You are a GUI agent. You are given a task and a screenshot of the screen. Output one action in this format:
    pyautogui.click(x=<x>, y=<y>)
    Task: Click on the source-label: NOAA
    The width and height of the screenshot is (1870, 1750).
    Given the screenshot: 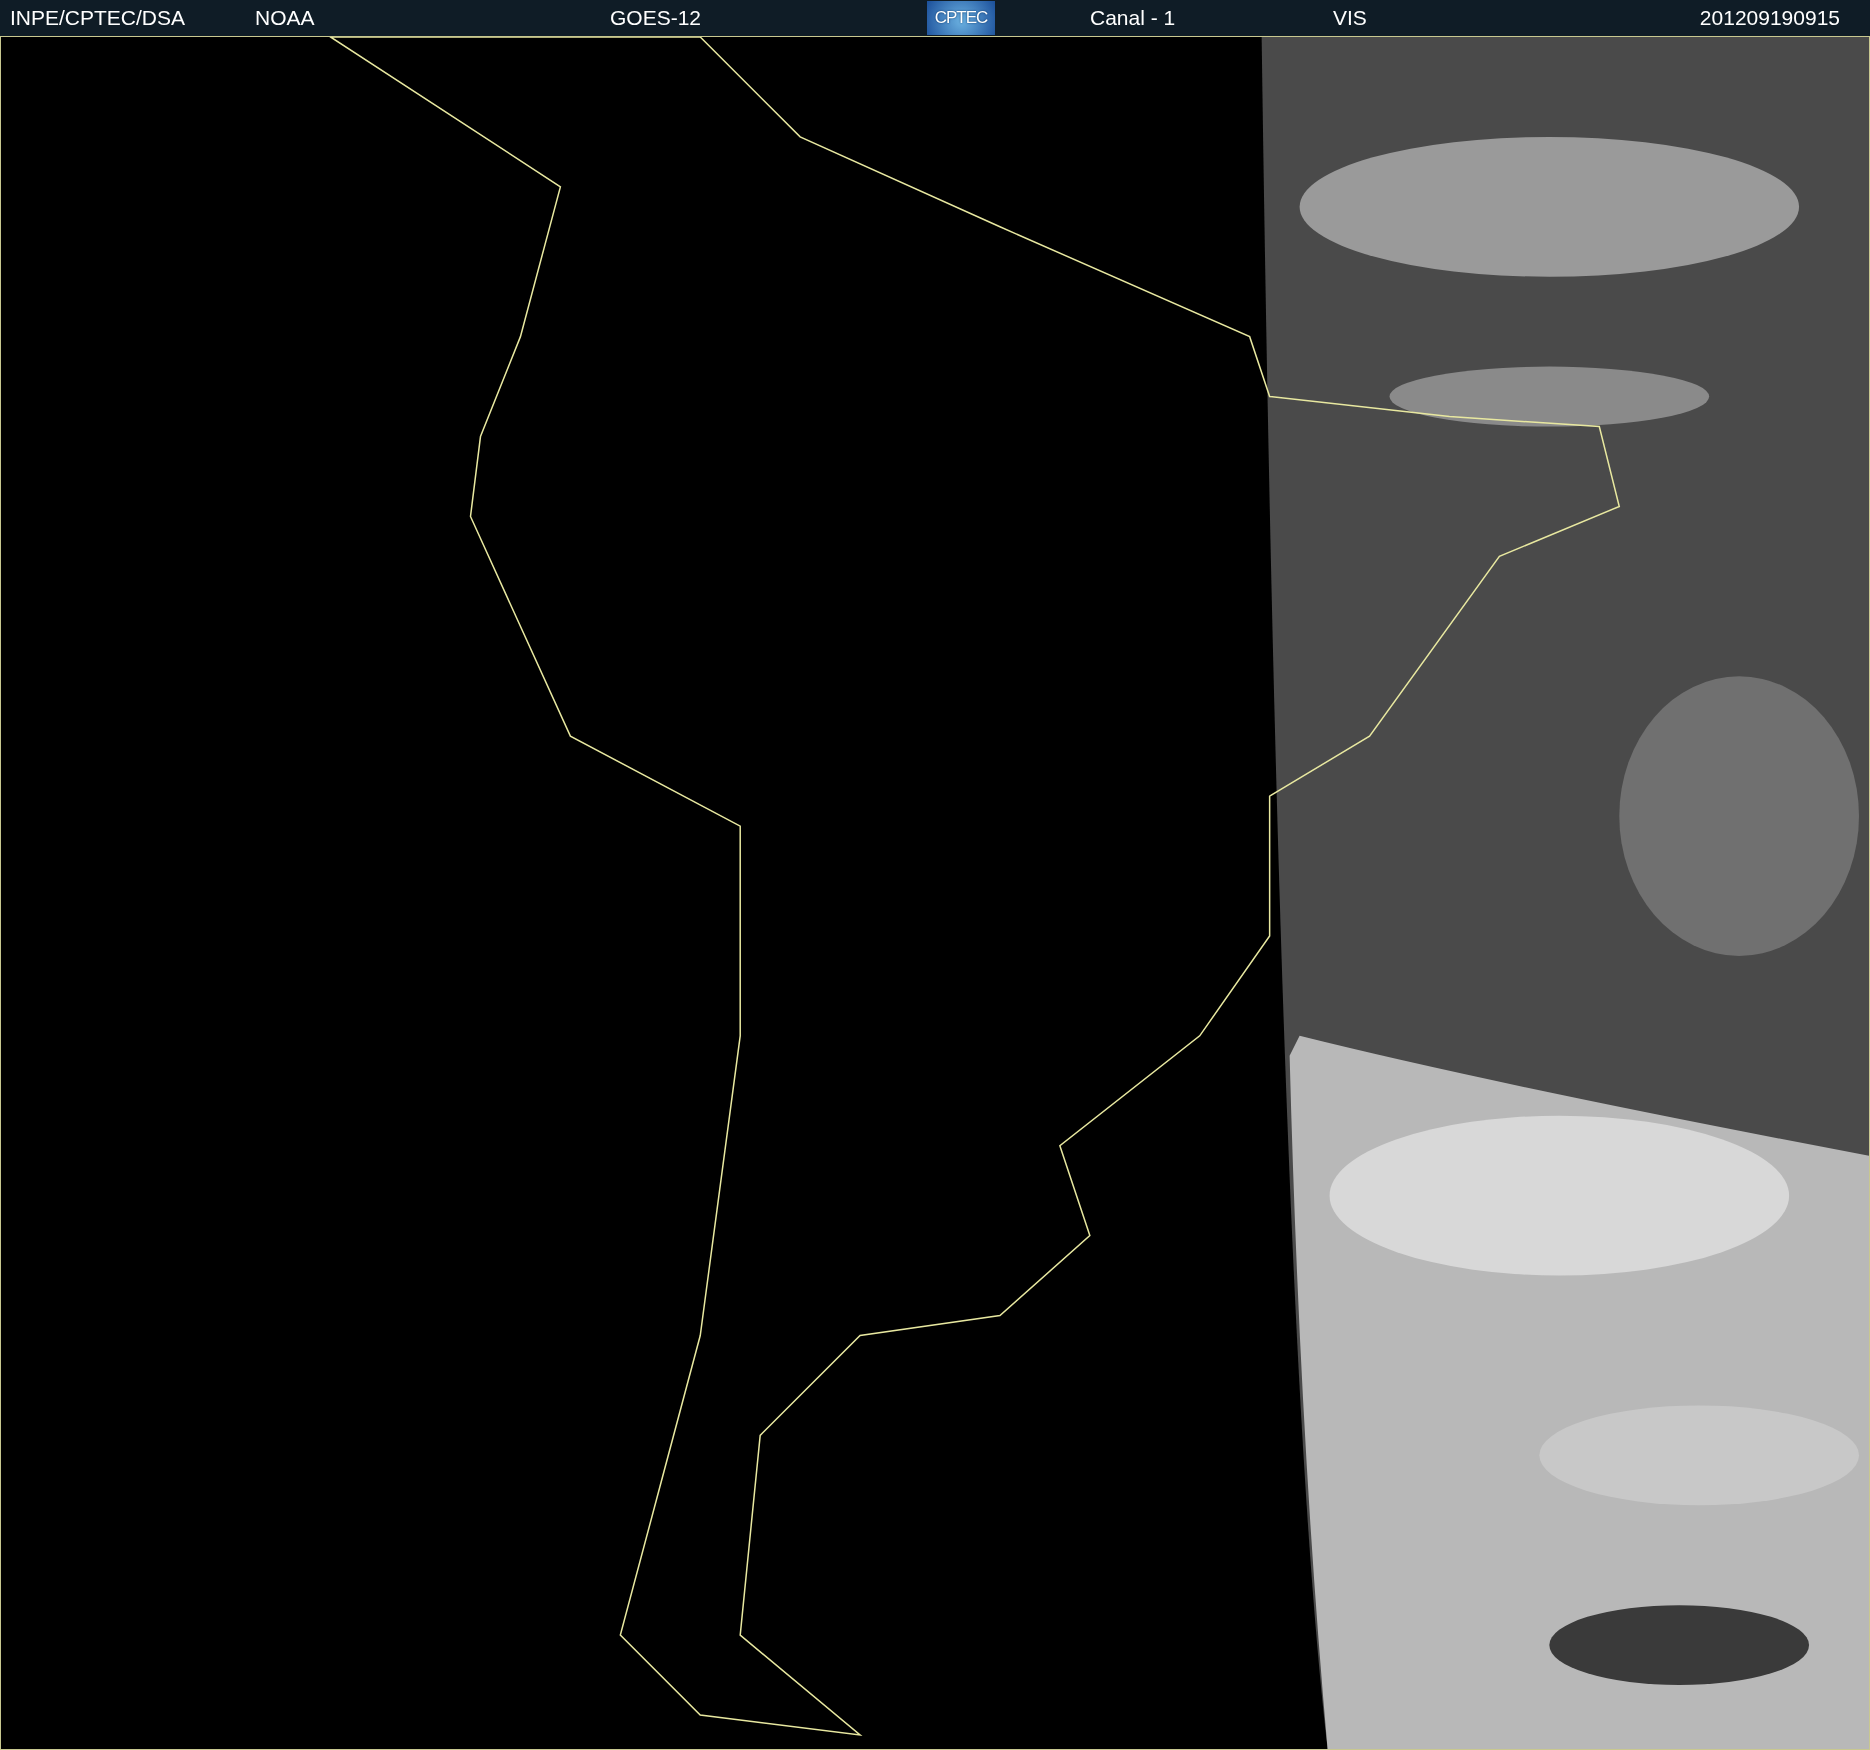 What is the action you would take?
    pyautogui.click(x=285, y=18)
    